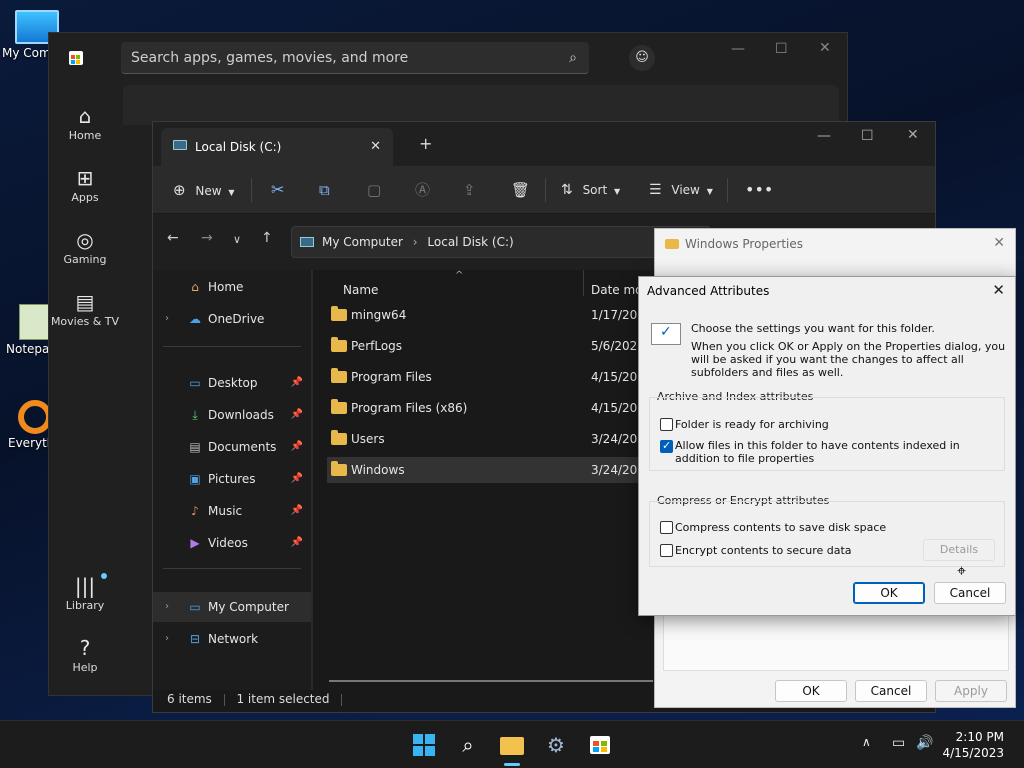 This screenshot has height=768, width=1024. What do you see at coordinates (232, 319) in the screenshot?
I see `sidebar-item-onedrive: › ☁ OneDrive` at bounding box center [232, 319].